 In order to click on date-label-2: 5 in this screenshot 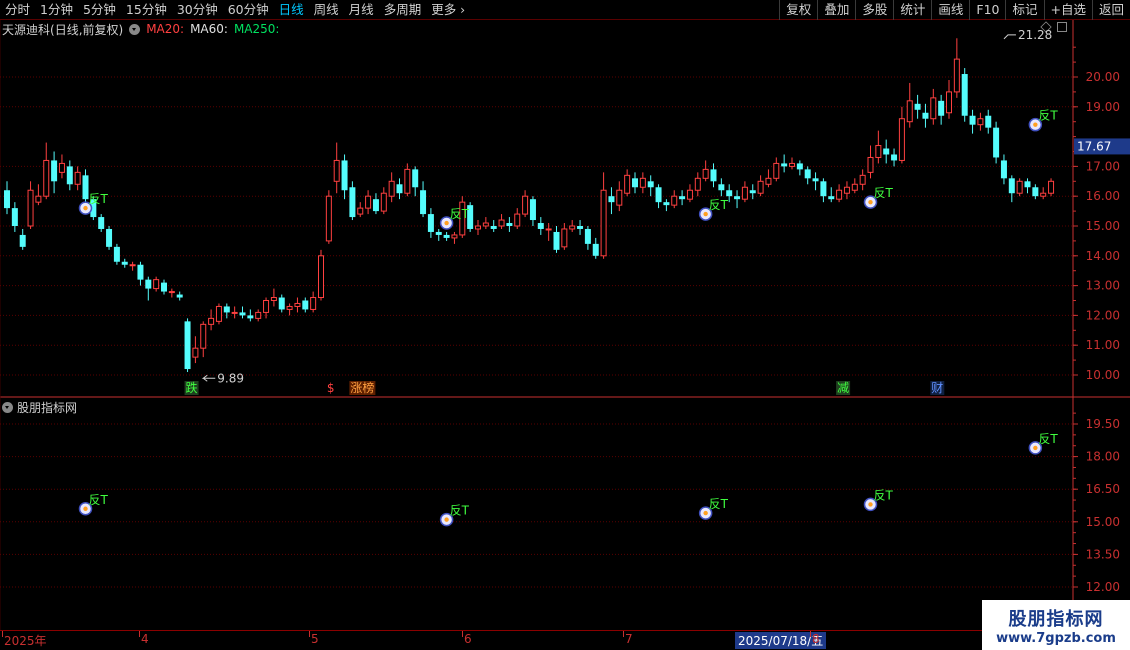, I will do `click(315, 639)`.